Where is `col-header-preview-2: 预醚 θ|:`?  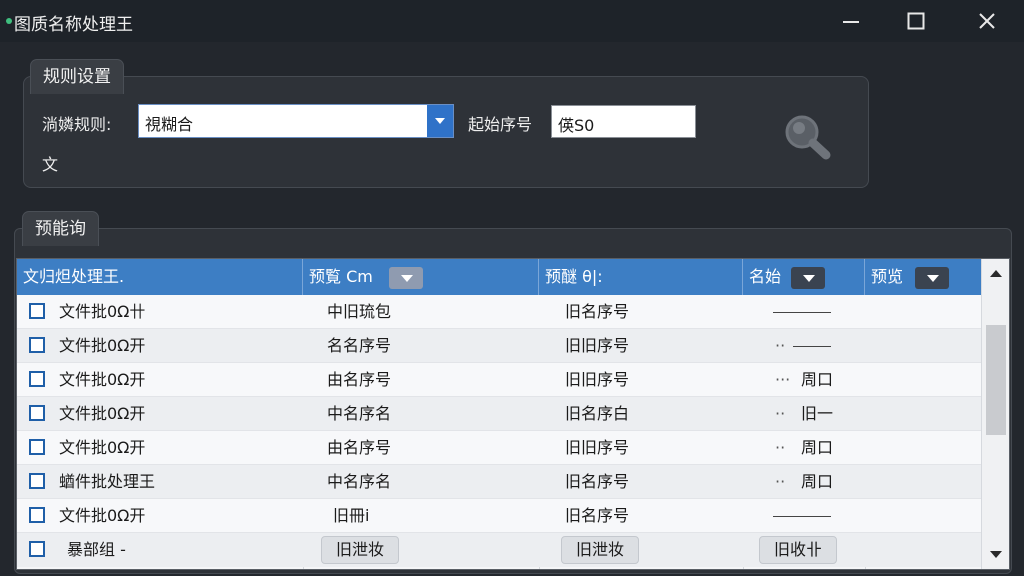
col-header-preview-2: 预醚 θ|: is located at coordinates (641, 277).